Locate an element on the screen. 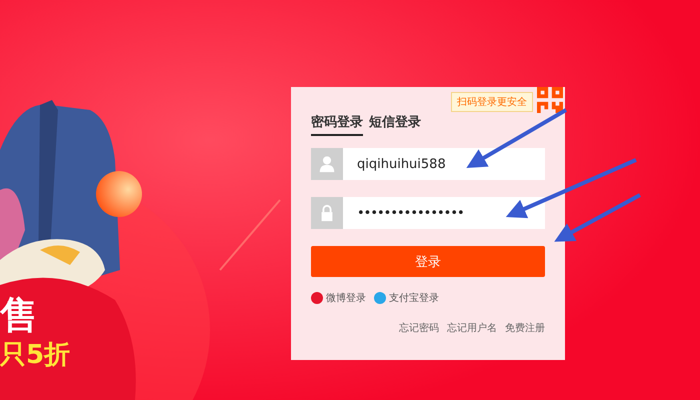 This screenshot has width=700, height=400. qr-tip: 扫码登录更安全 is located at coordinates (492, 102).